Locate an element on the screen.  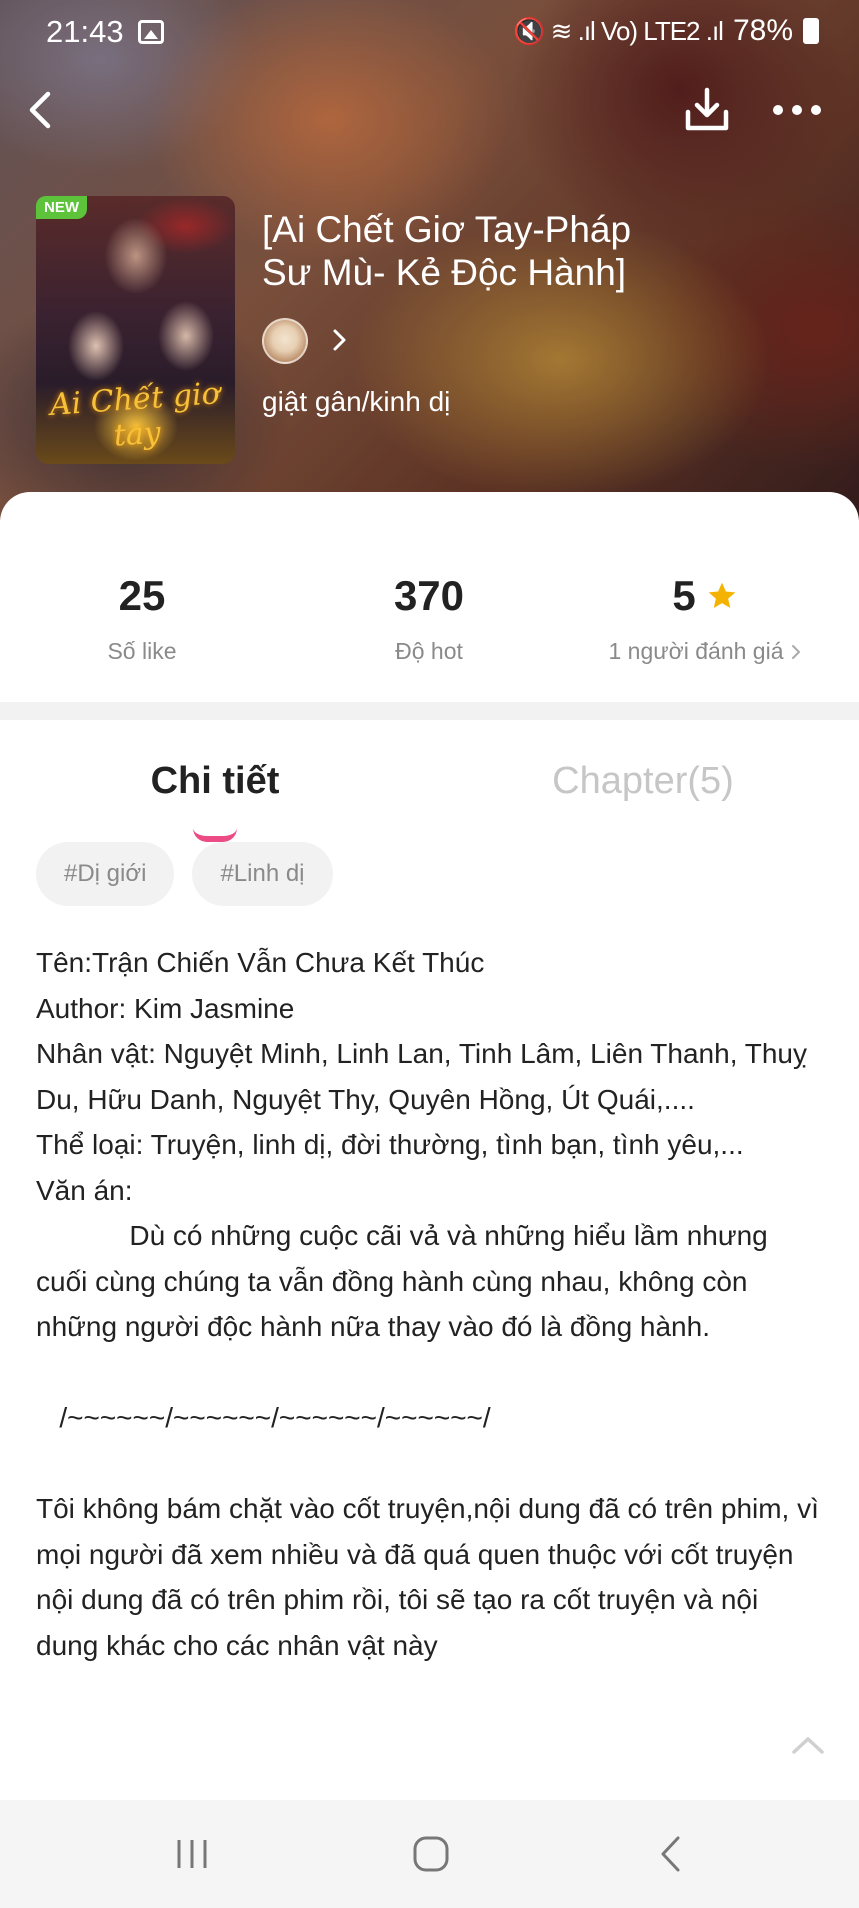
chevron-up-icon is located at coordinates (808, 1745).